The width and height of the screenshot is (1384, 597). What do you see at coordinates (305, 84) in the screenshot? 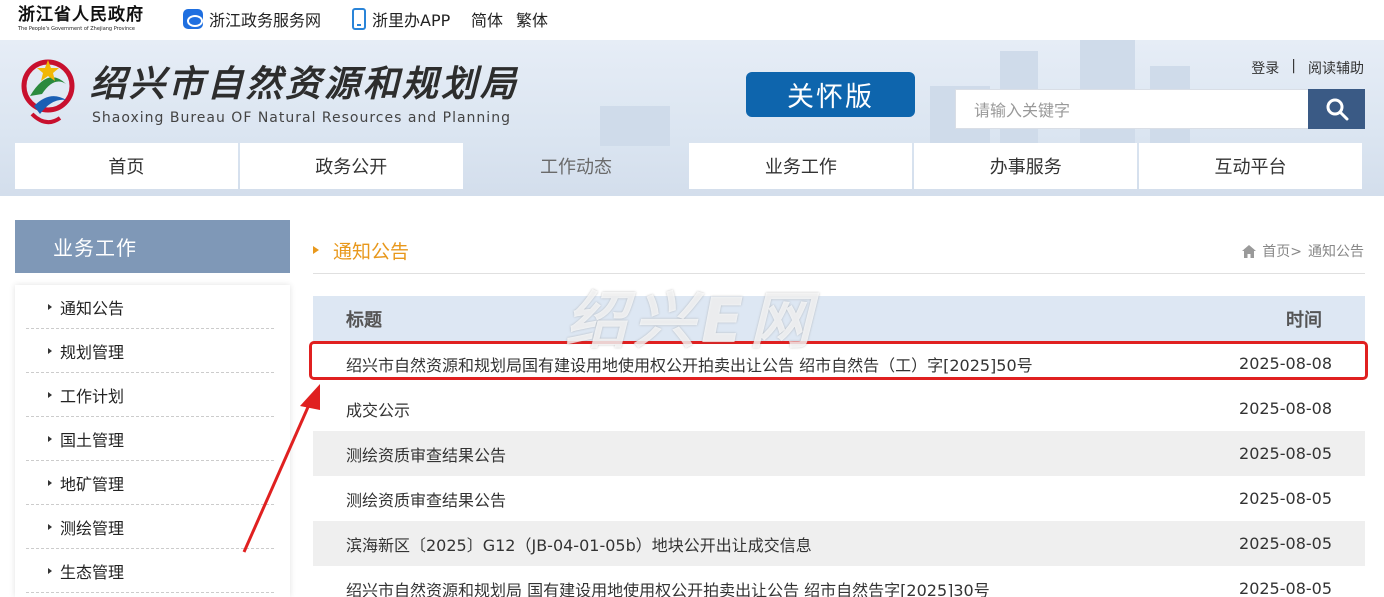
I see `site-title: 绍兴市自然资源和规划局` at bounding box center [305, 84].